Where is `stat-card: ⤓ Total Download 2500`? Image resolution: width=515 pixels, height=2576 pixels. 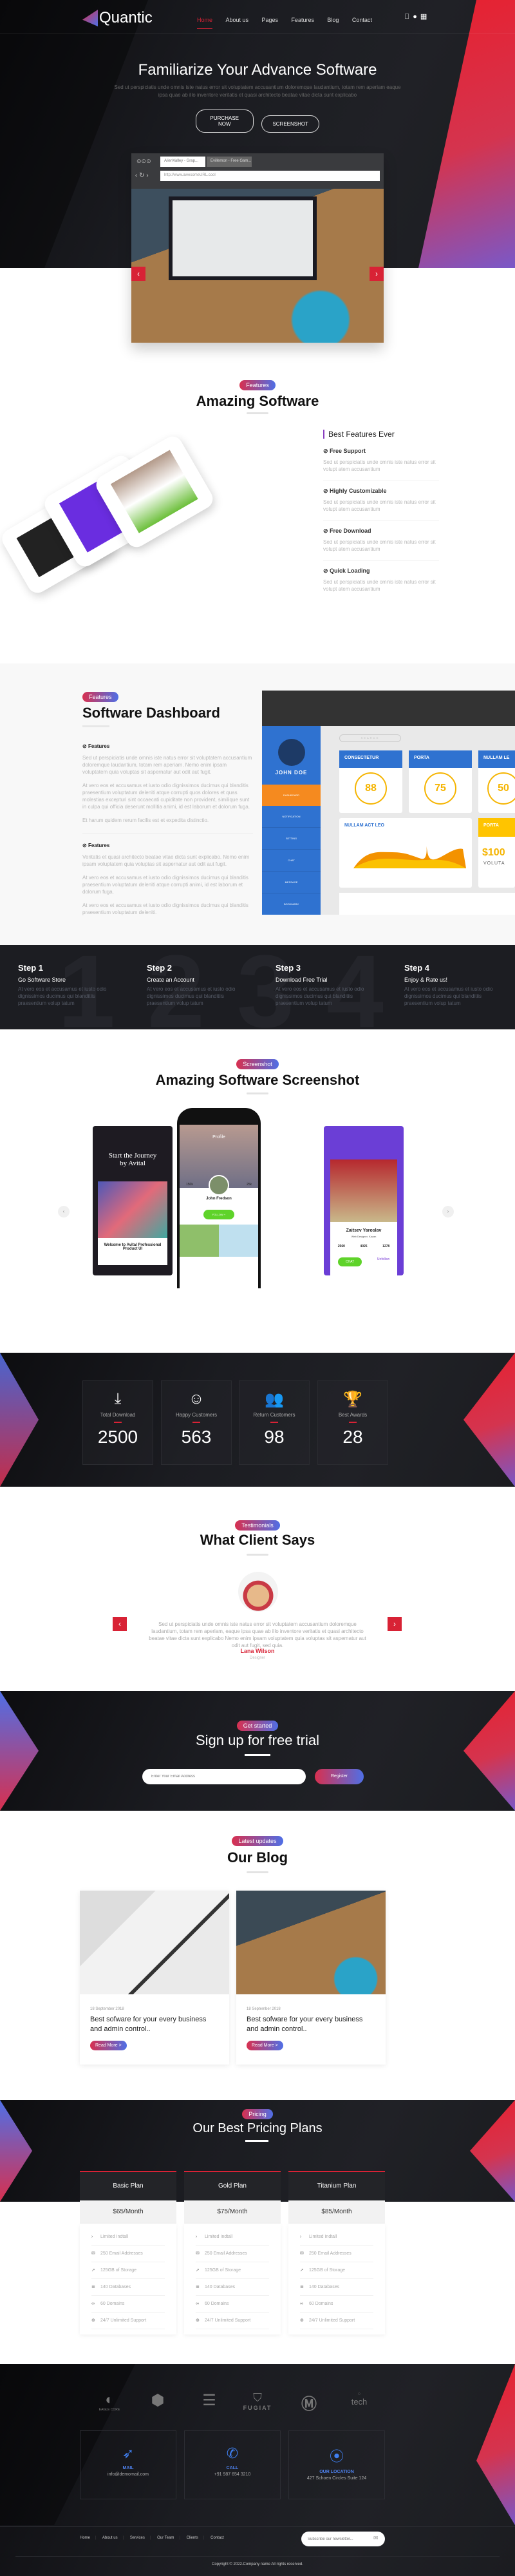 stat-card: ⤓ Total Download 2500 is located at coordinates (118, 1422).